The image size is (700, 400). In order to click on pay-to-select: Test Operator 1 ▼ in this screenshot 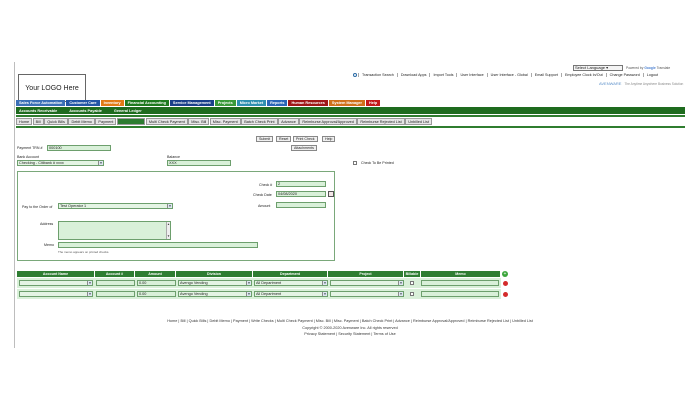, I will do `click(115, 206)`.